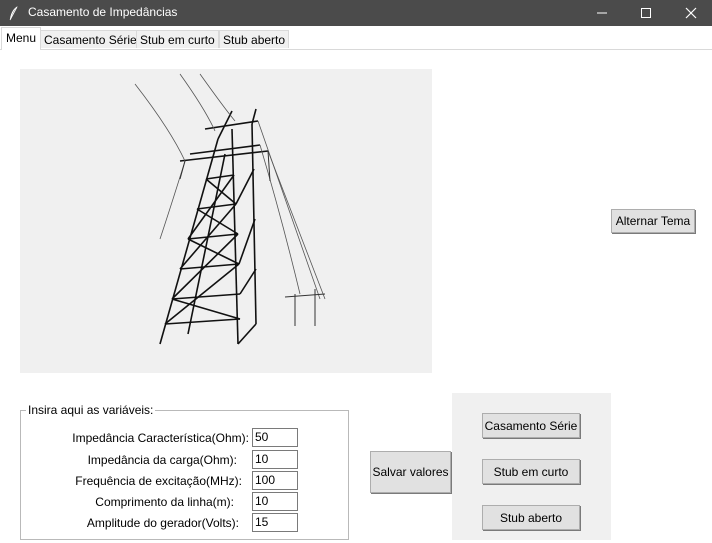 This screenshot has height=543, width=712. What do you see at coordinates (275, 459) in the screenshot?
I see `load-impedance-input: 10` at bounding box center [275, 459].